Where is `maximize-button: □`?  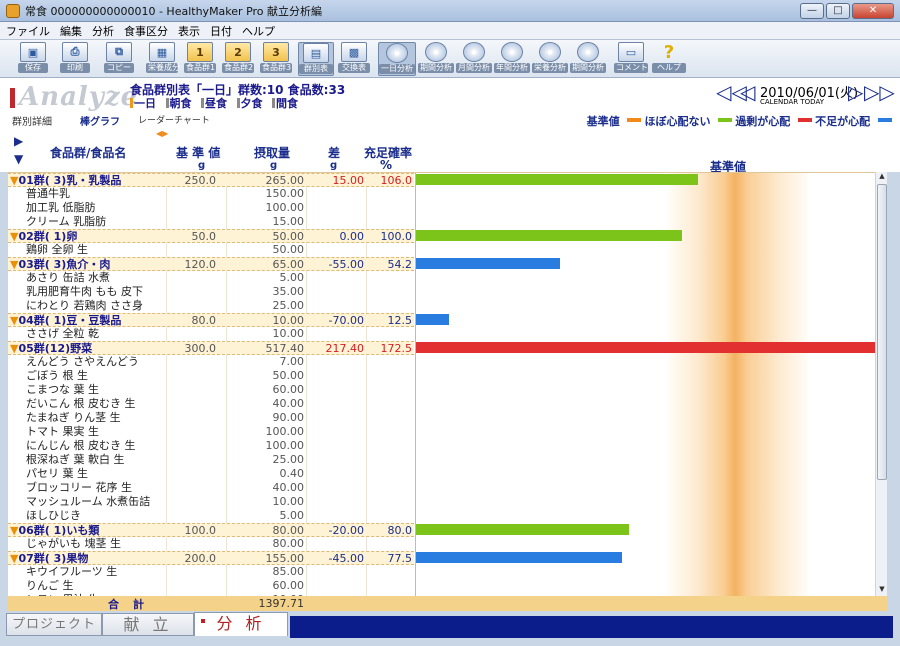 maximize-button: □ is located at coordinates (838, 10).